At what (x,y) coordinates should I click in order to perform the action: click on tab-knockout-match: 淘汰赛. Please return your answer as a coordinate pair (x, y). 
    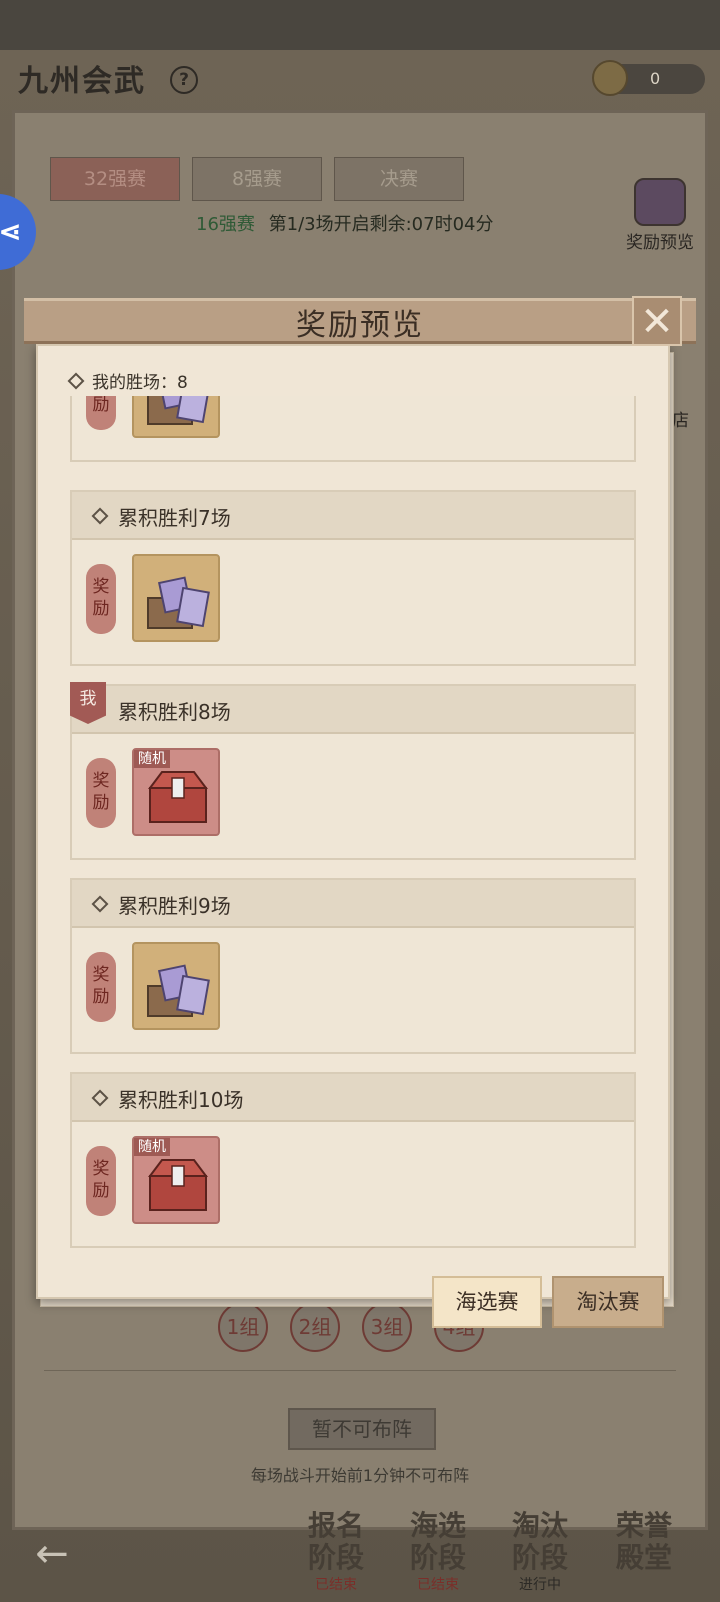
    Looking at the image, I should click on (608, 1302).